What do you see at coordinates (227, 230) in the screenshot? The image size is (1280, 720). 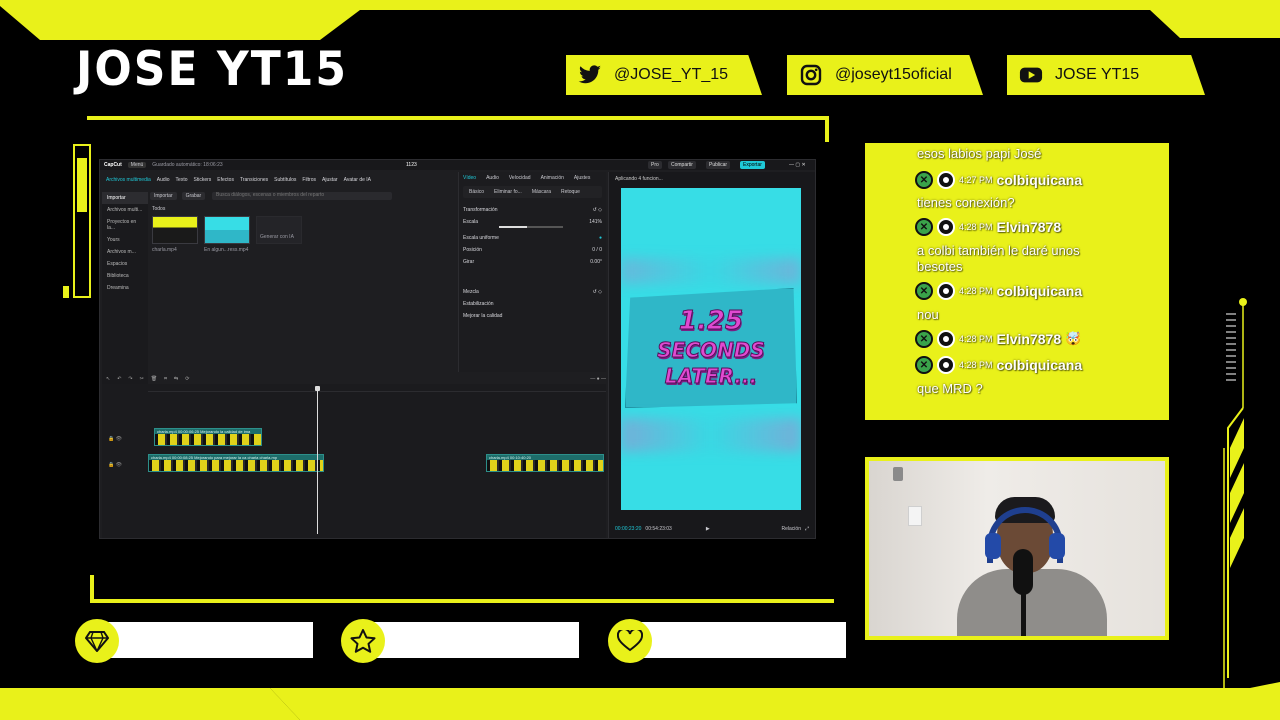 I see `media-thumb-clip` at bounding box center [227, 230].